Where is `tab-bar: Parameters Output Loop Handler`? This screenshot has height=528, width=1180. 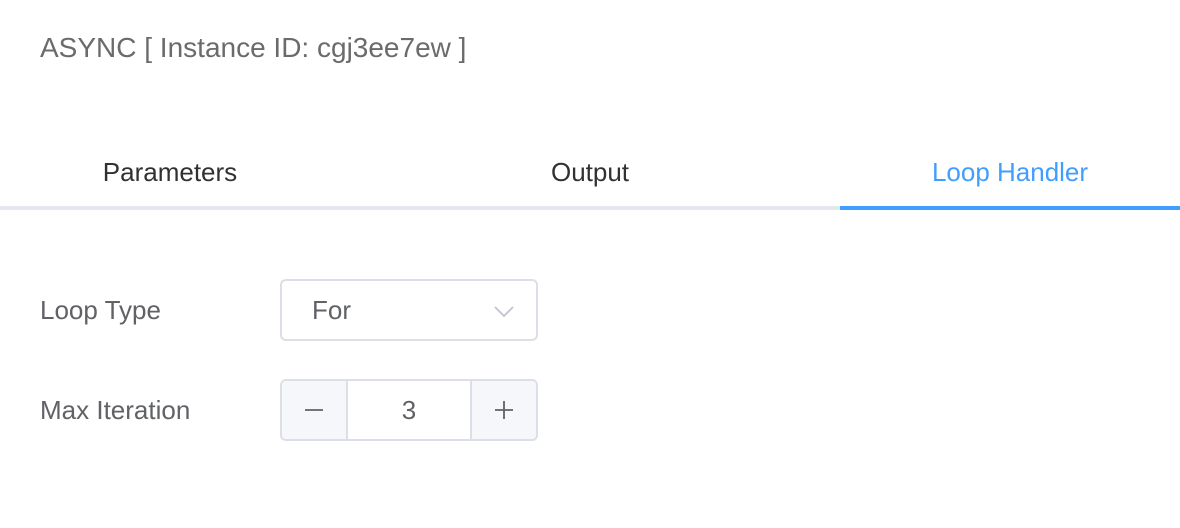
tab-bar: Parameters Output Loop Handler is located at coordinates (590, 174).